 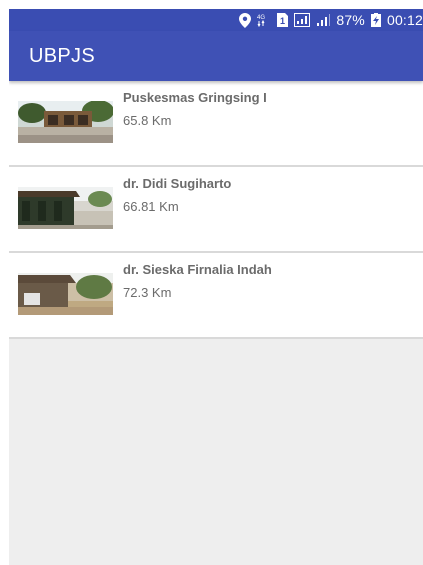 I want to click on list-item-text: dr. Sieska Firnalia Indah 72.3 Km, so click(x=197, y=281).